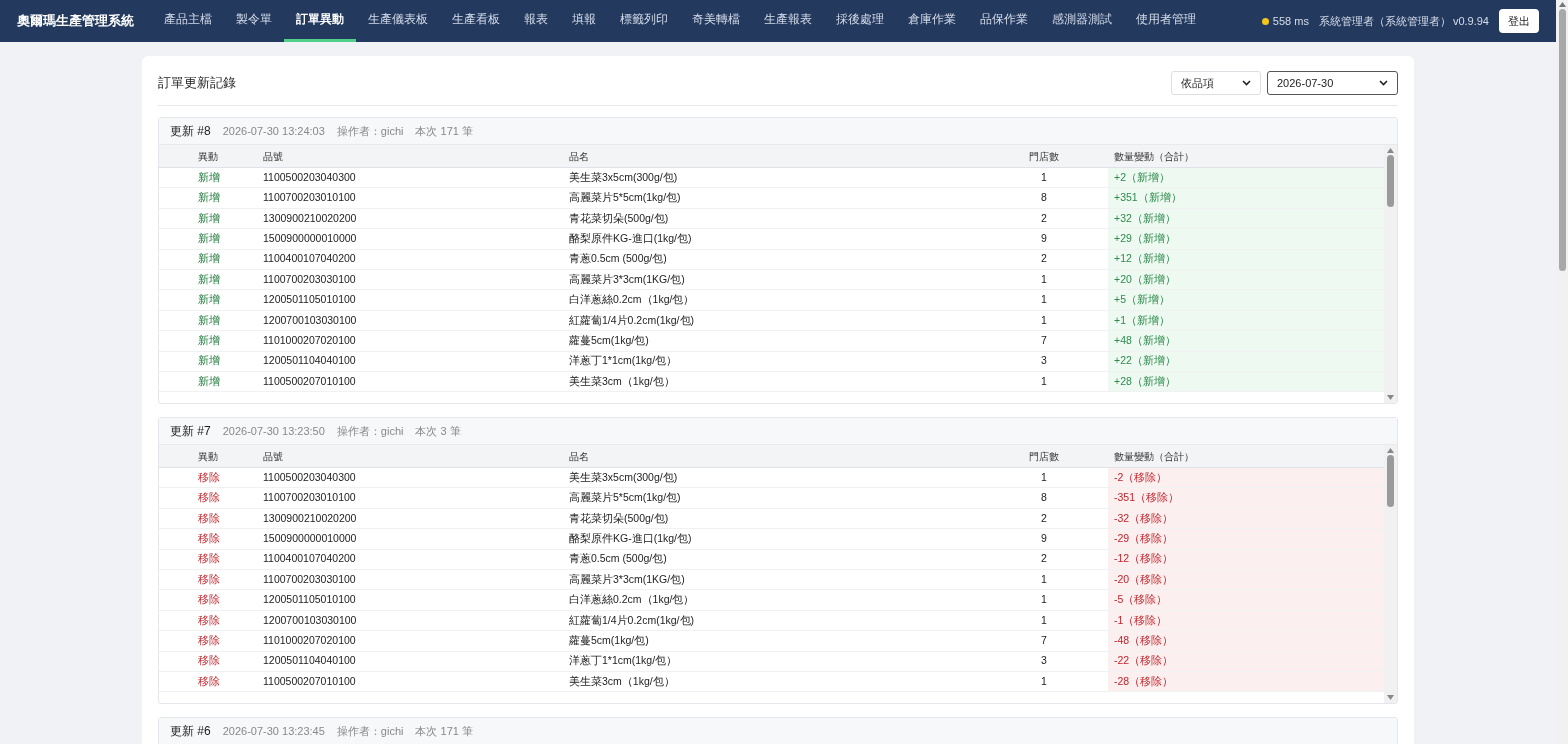 The width and height of the screenshot is (1568, 744). I want to click on app-title: 奧爾瑪生產管理系統, so click(75, 21).